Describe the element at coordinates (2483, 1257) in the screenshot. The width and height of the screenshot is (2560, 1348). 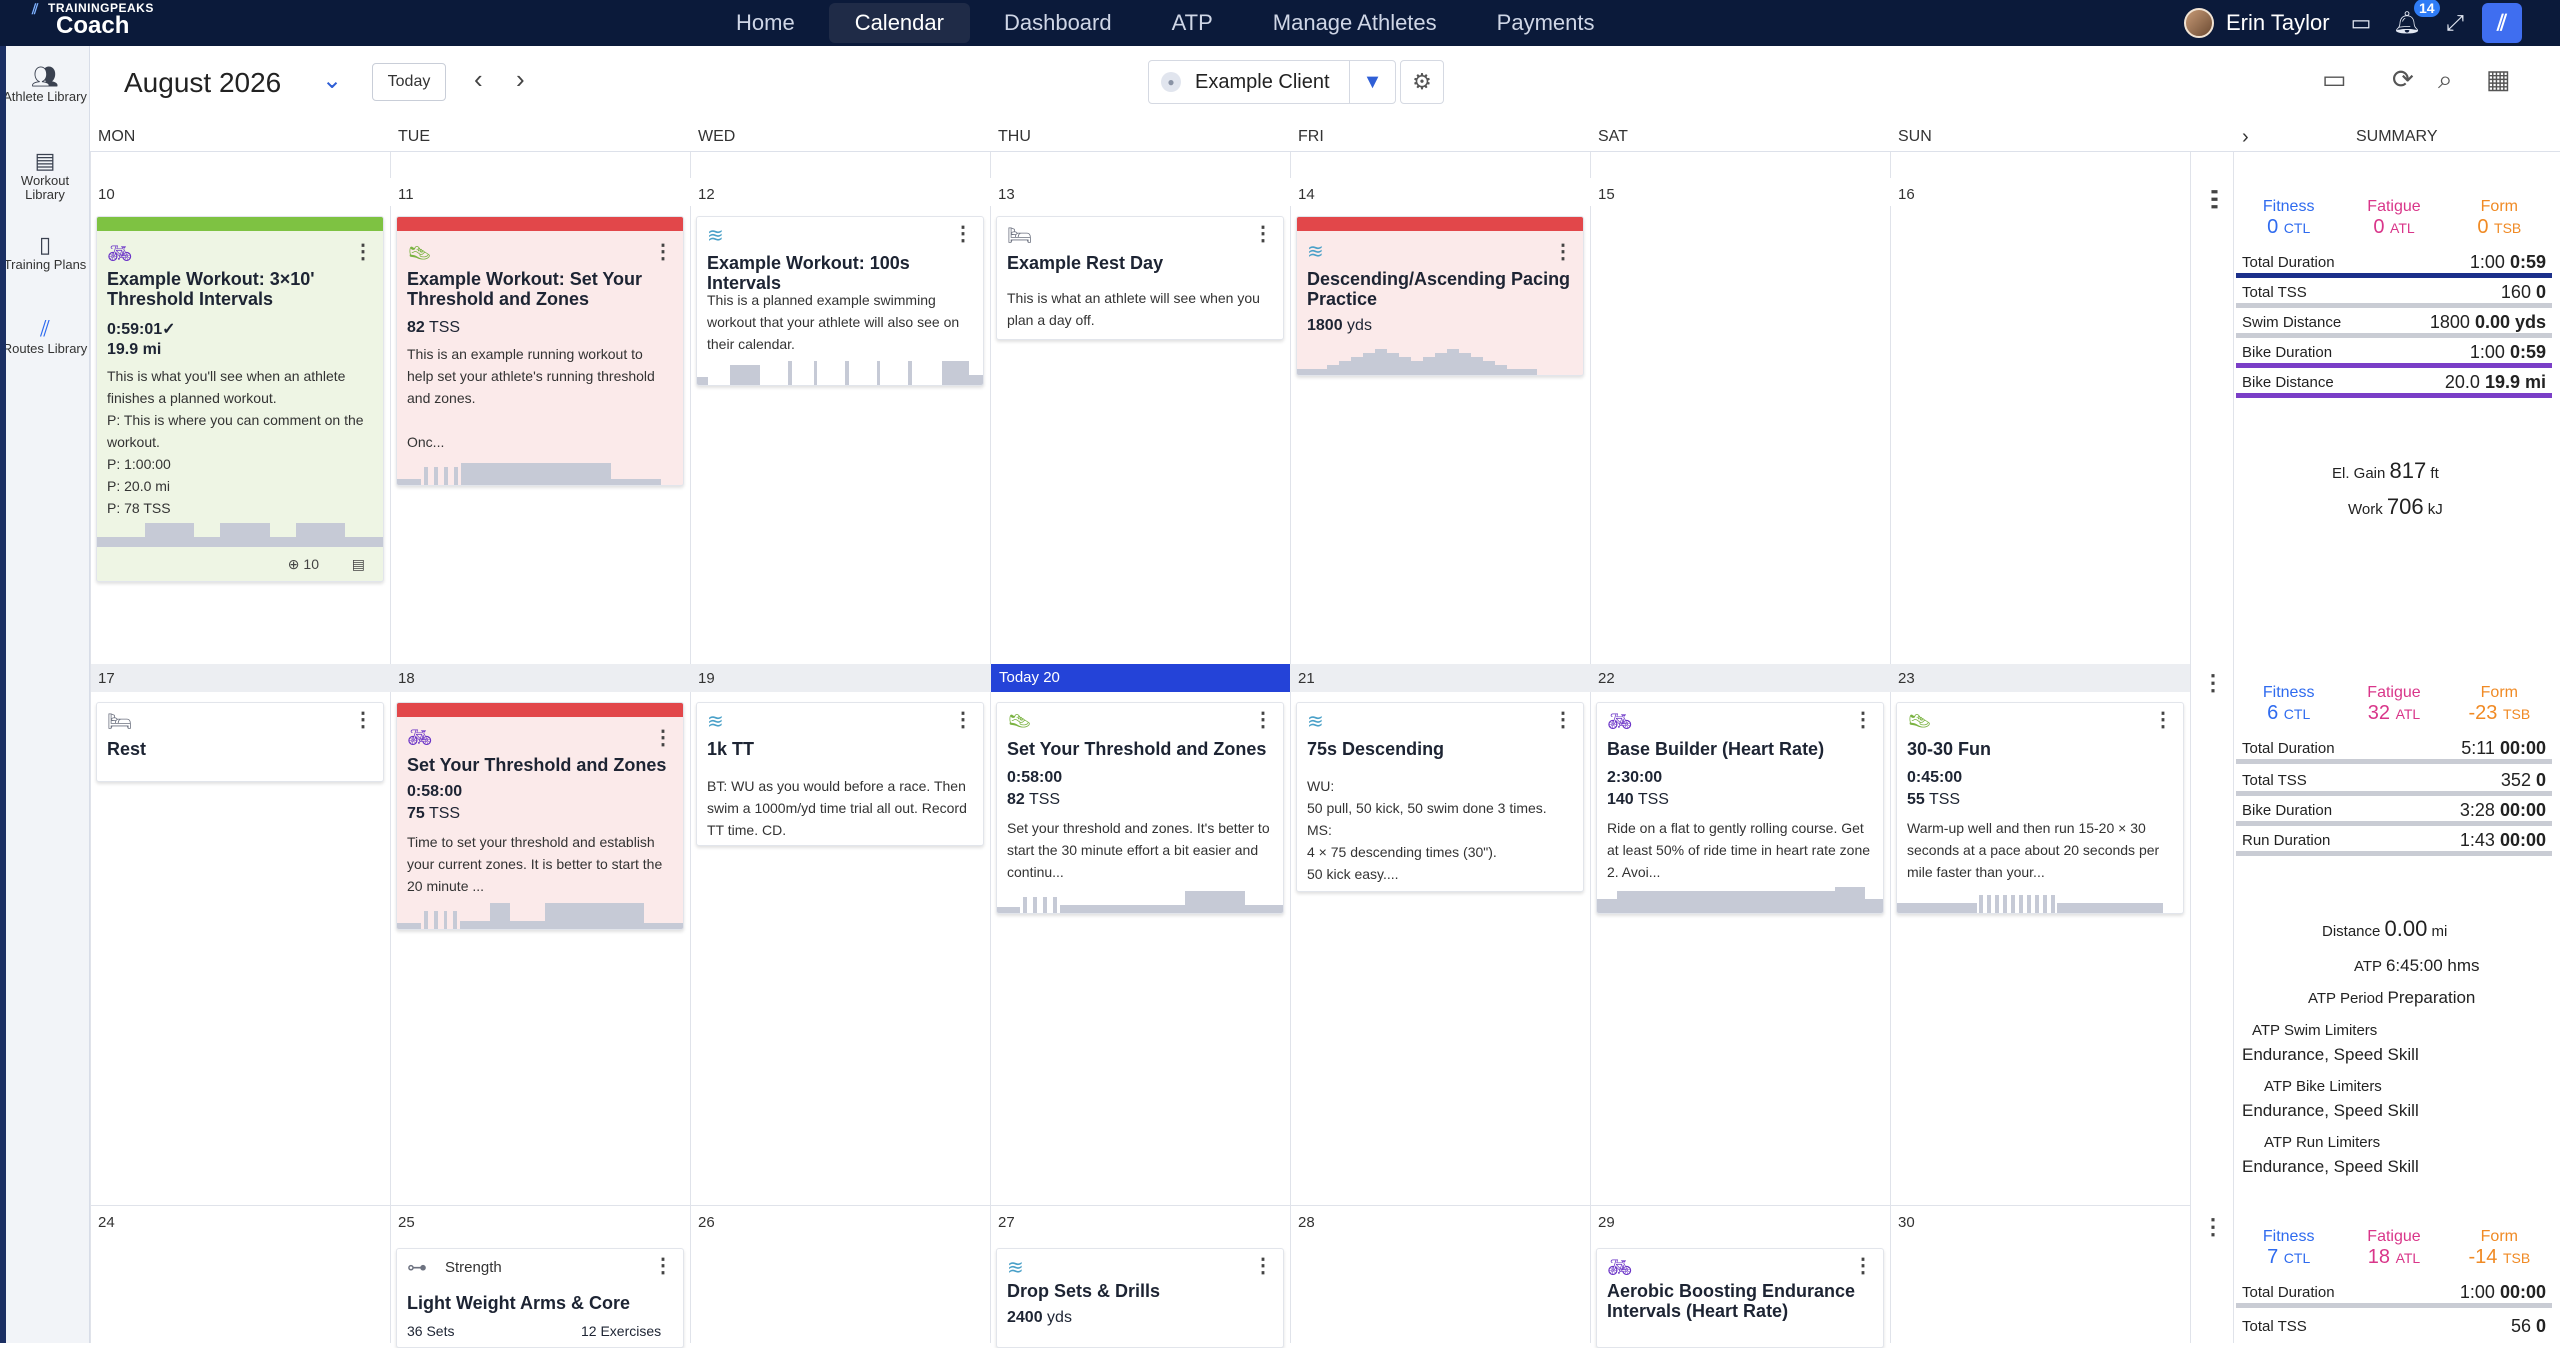
I see `form-value: -14` at that location.